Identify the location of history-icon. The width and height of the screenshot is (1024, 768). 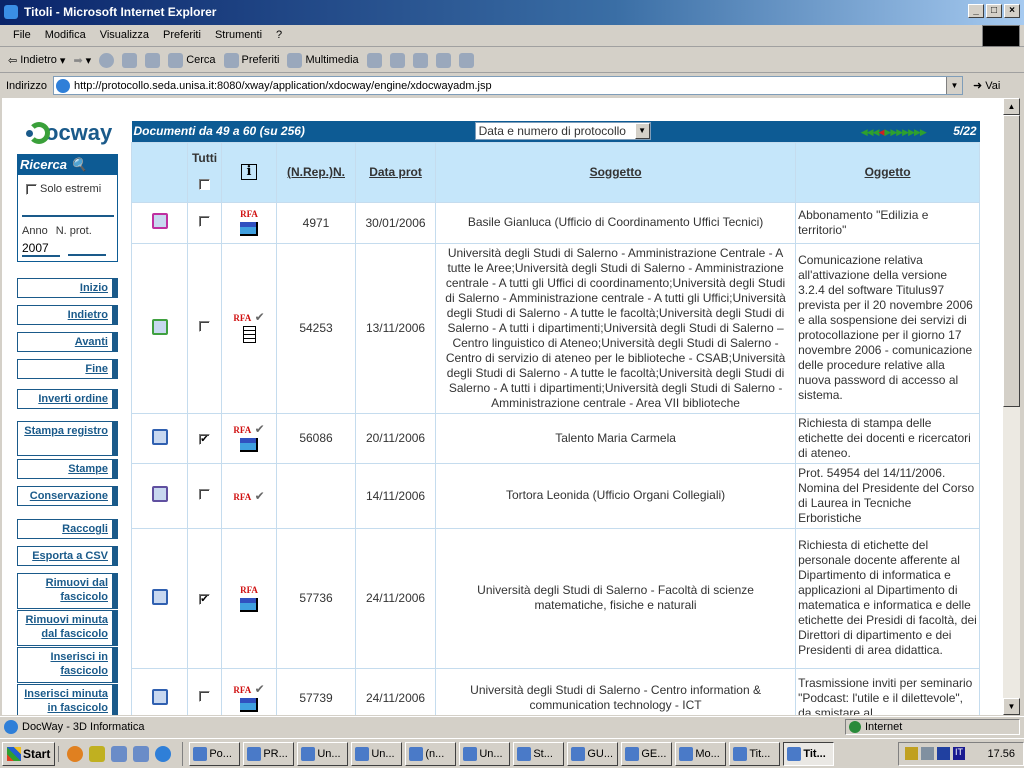
(374, 60).